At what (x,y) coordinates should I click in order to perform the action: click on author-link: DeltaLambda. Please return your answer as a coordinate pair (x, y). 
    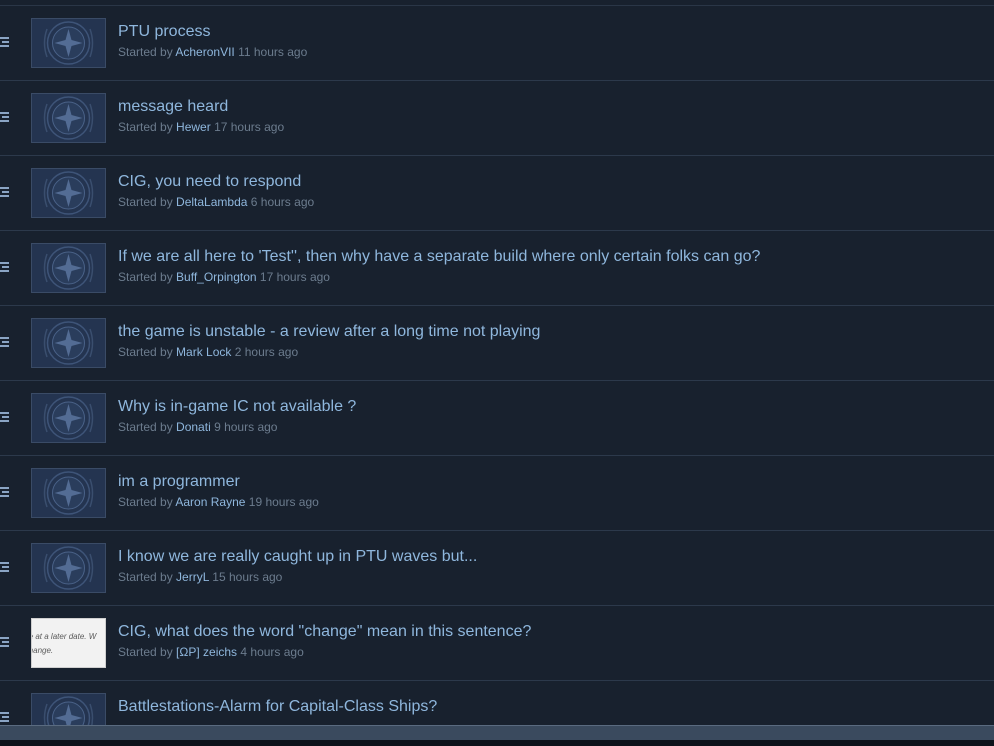
    Looking at the image, I should click on (211, 202).